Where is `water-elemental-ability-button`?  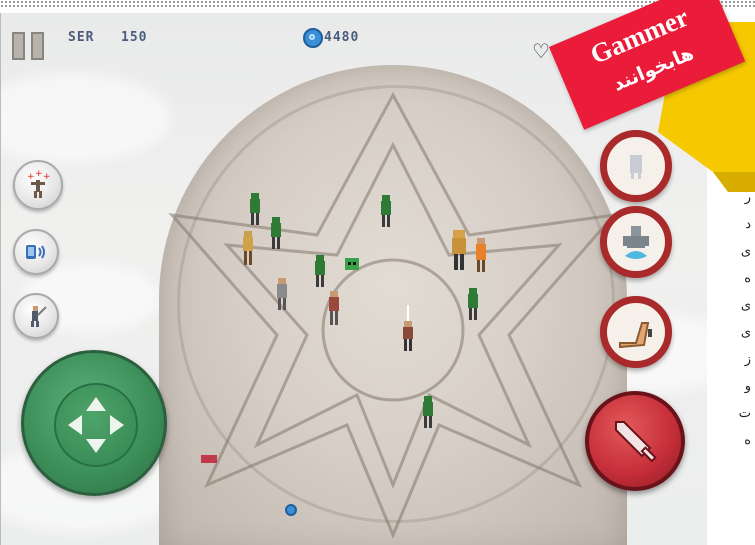
water-elemental-ability-button is located at coordinates (636, 242).